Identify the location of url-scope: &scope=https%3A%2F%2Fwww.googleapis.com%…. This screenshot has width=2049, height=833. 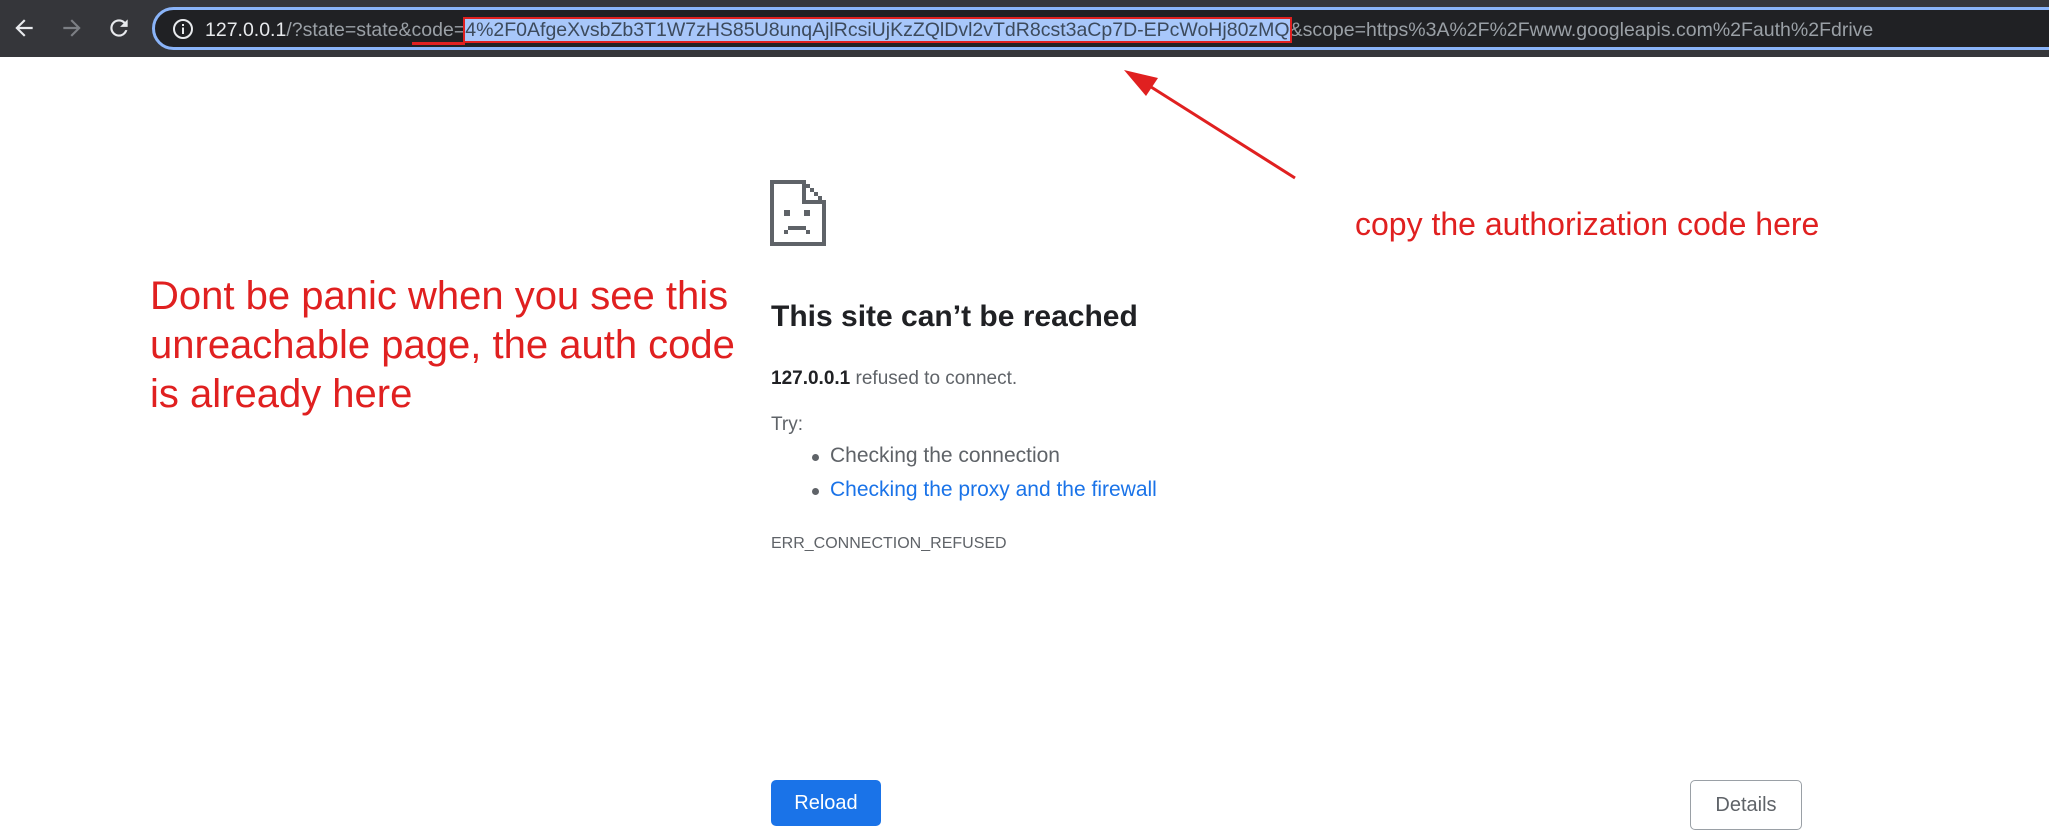
(1581, 30).